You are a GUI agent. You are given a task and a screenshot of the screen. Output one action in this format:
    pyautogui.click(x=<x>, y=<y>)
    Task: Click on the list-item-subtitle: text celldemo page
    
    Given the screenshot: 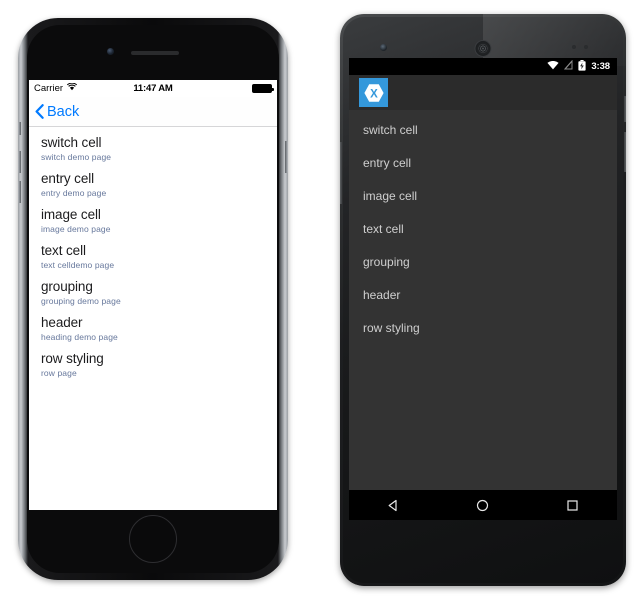 What is the action you would take?
    pyautogui.click(x=78, y=265)
    